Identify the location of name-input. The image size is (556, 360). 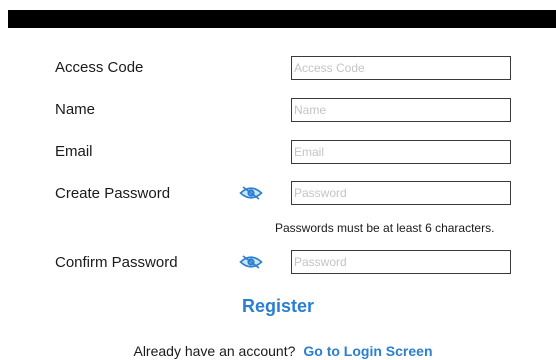
(401, 110).